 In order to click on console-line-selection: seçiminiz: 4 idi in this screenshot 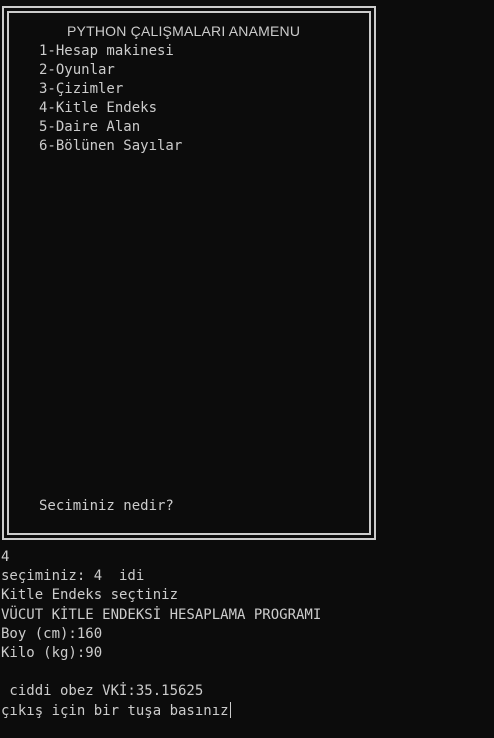, I will do `click(73, 576)`.